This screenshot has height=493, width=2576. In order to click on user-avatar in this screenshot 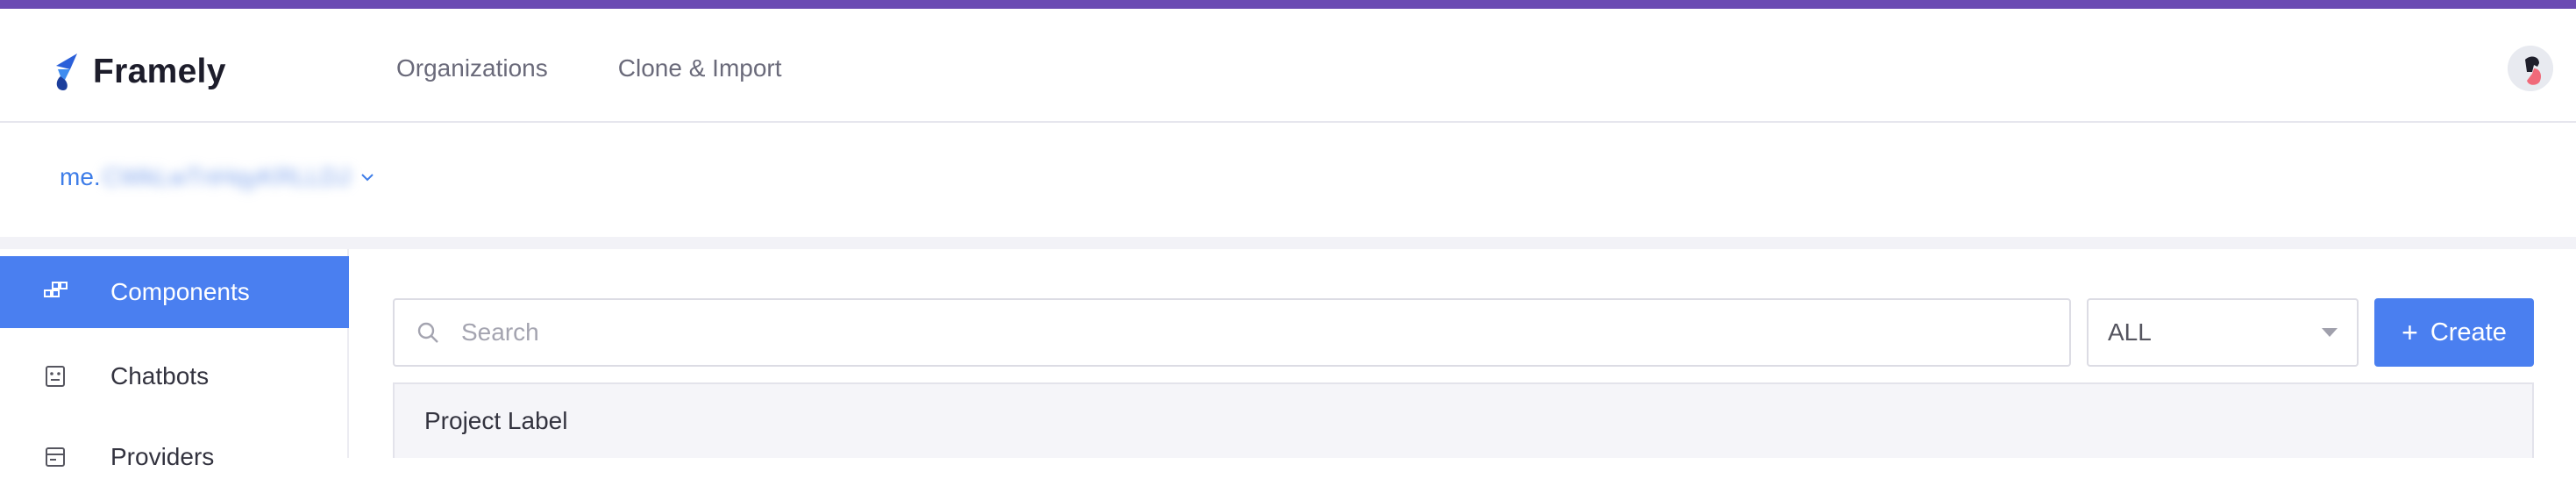, I will do `click(2530, 68)`.